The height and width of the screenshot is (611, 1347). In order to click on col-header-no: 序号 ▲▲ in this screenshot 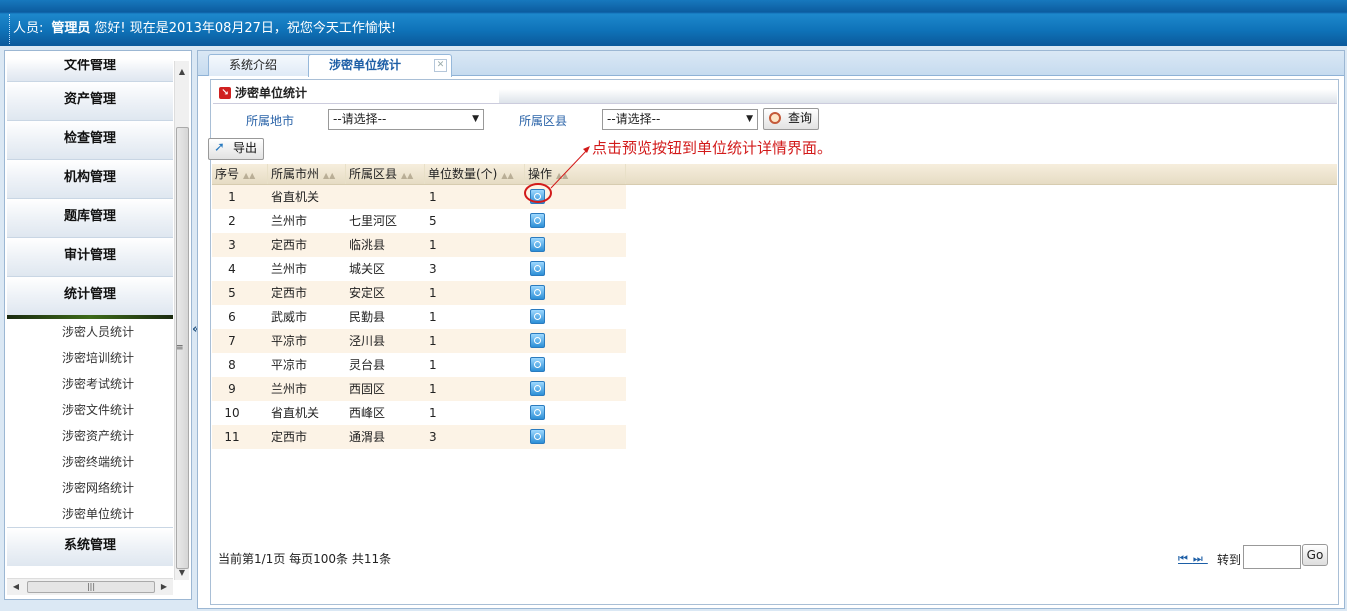, I will do `click(240, 174)`.